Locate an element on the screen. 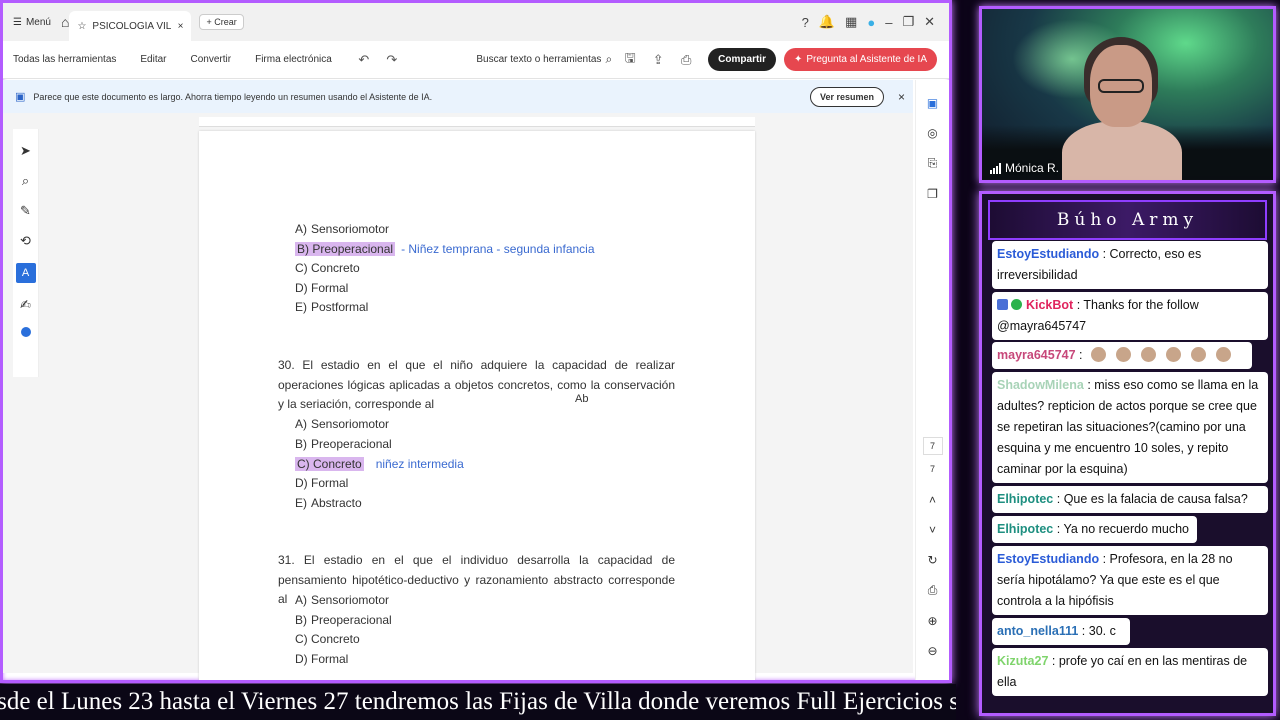  pages-icon: ❐ is located at coordinates (932, 194).